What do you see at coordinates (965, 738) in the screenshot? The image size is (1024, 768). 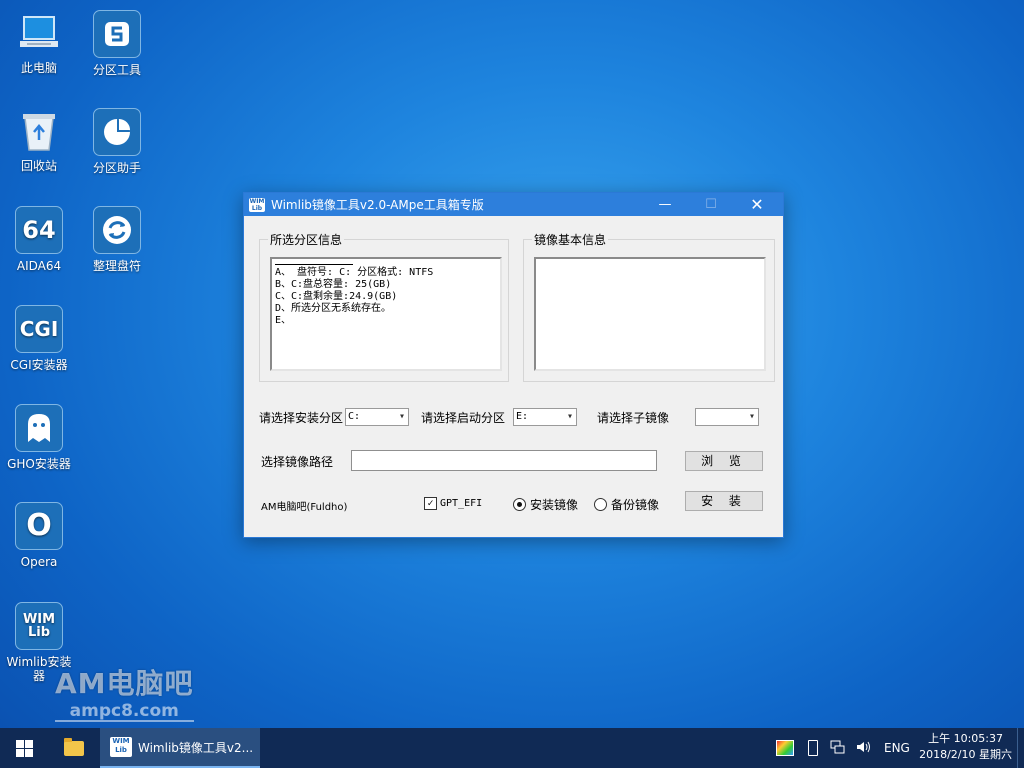 I see `clock-time: 上午 10:05:37` at bounding box center [965, 738].